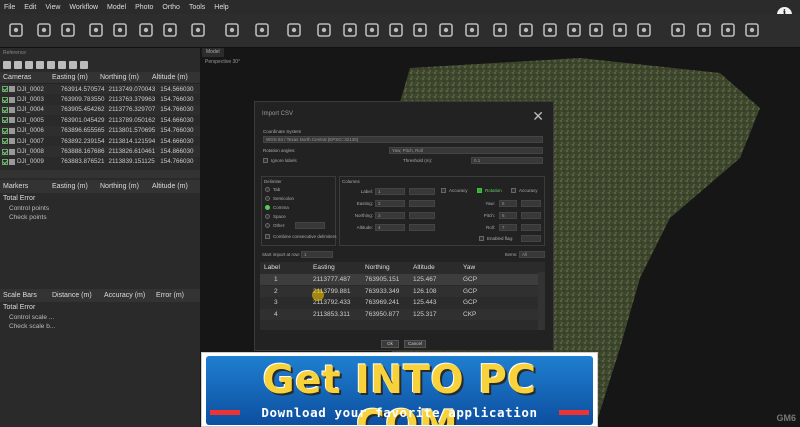  I want to click on navigate-icon, so click(232, 30).